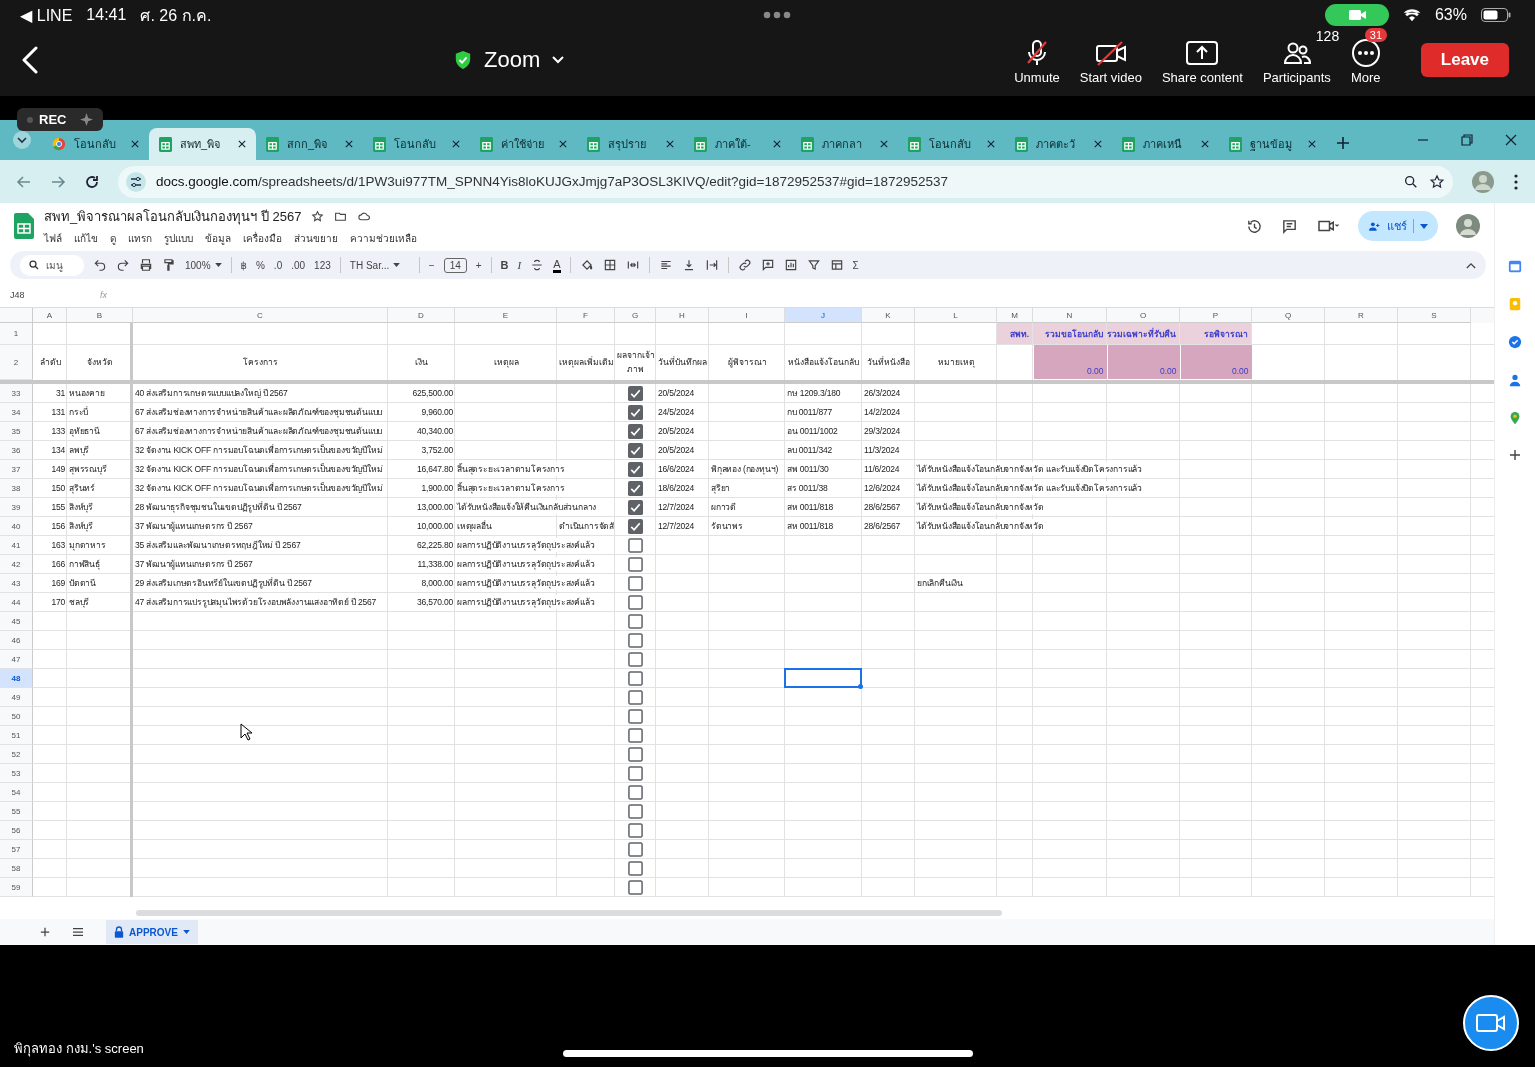 The height and width of the screenshot is (1067, 1535). I want to click on share-control: Share content, so click(1202, 56).